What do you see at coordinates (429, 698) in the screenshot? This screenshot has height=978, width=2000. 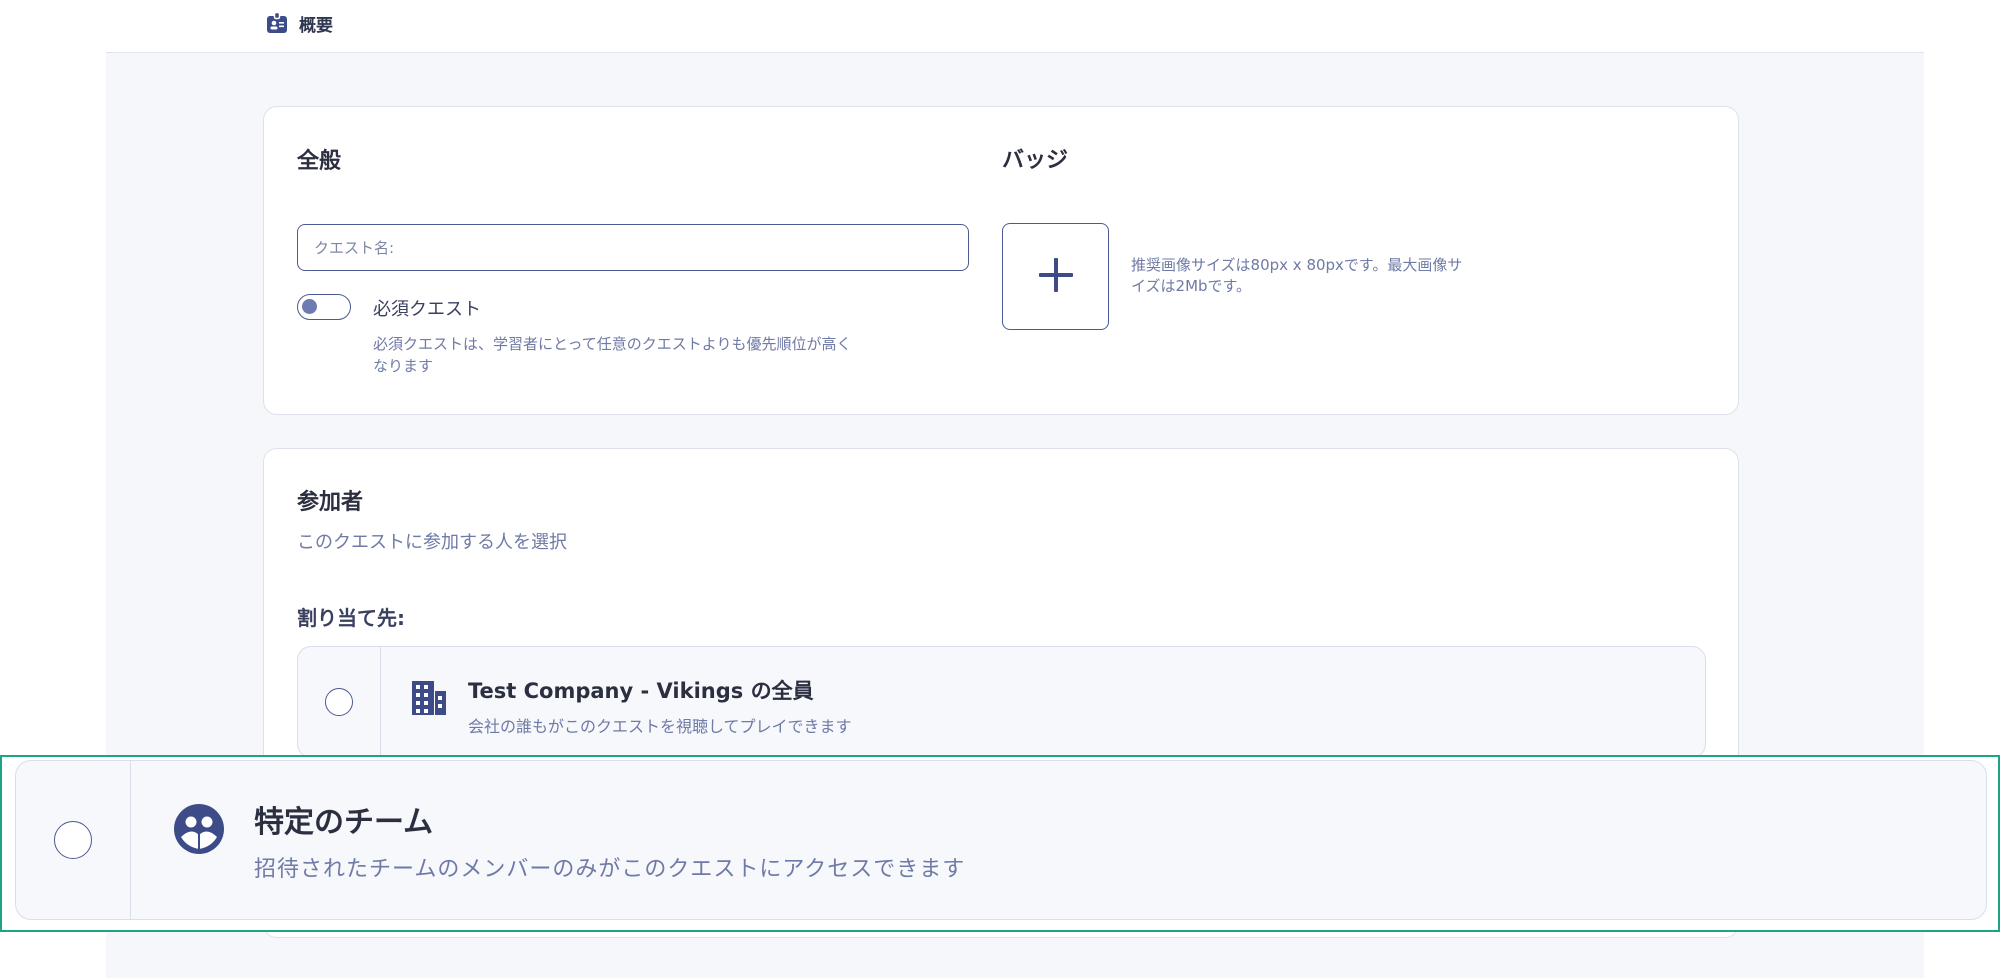 I see `building-icon` at bounding box center [429, 698].